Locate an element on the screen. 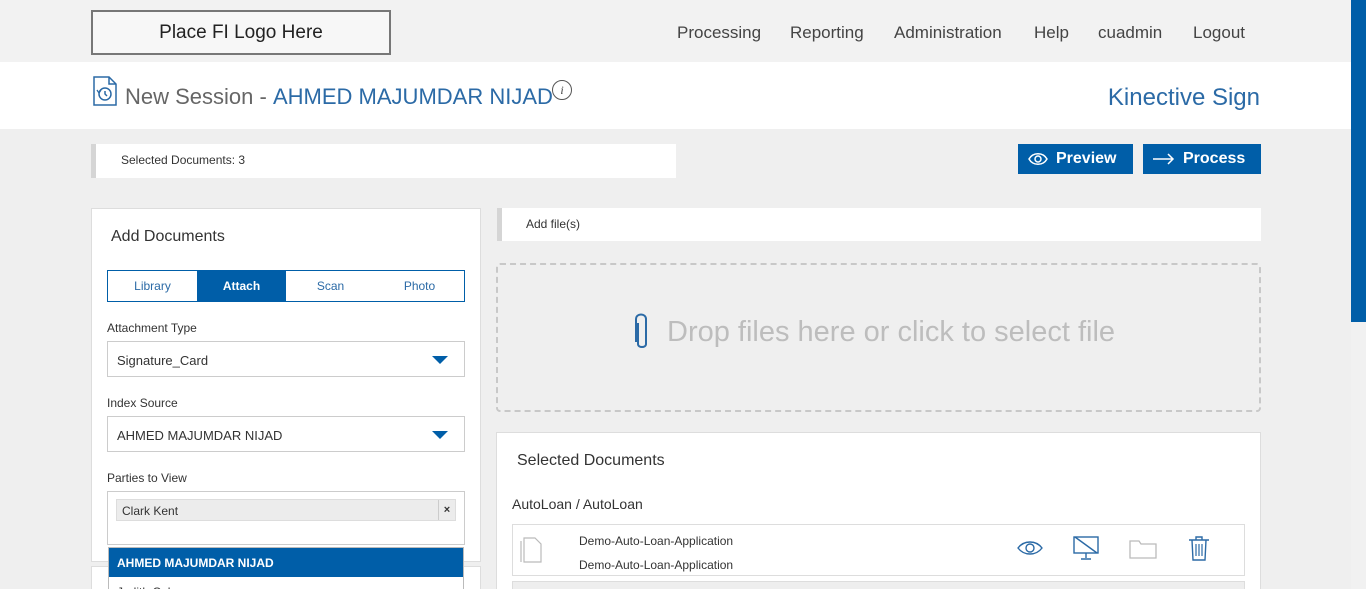 The image size is (1366, 589). info-icon: i is located at coordinates (562, 90).